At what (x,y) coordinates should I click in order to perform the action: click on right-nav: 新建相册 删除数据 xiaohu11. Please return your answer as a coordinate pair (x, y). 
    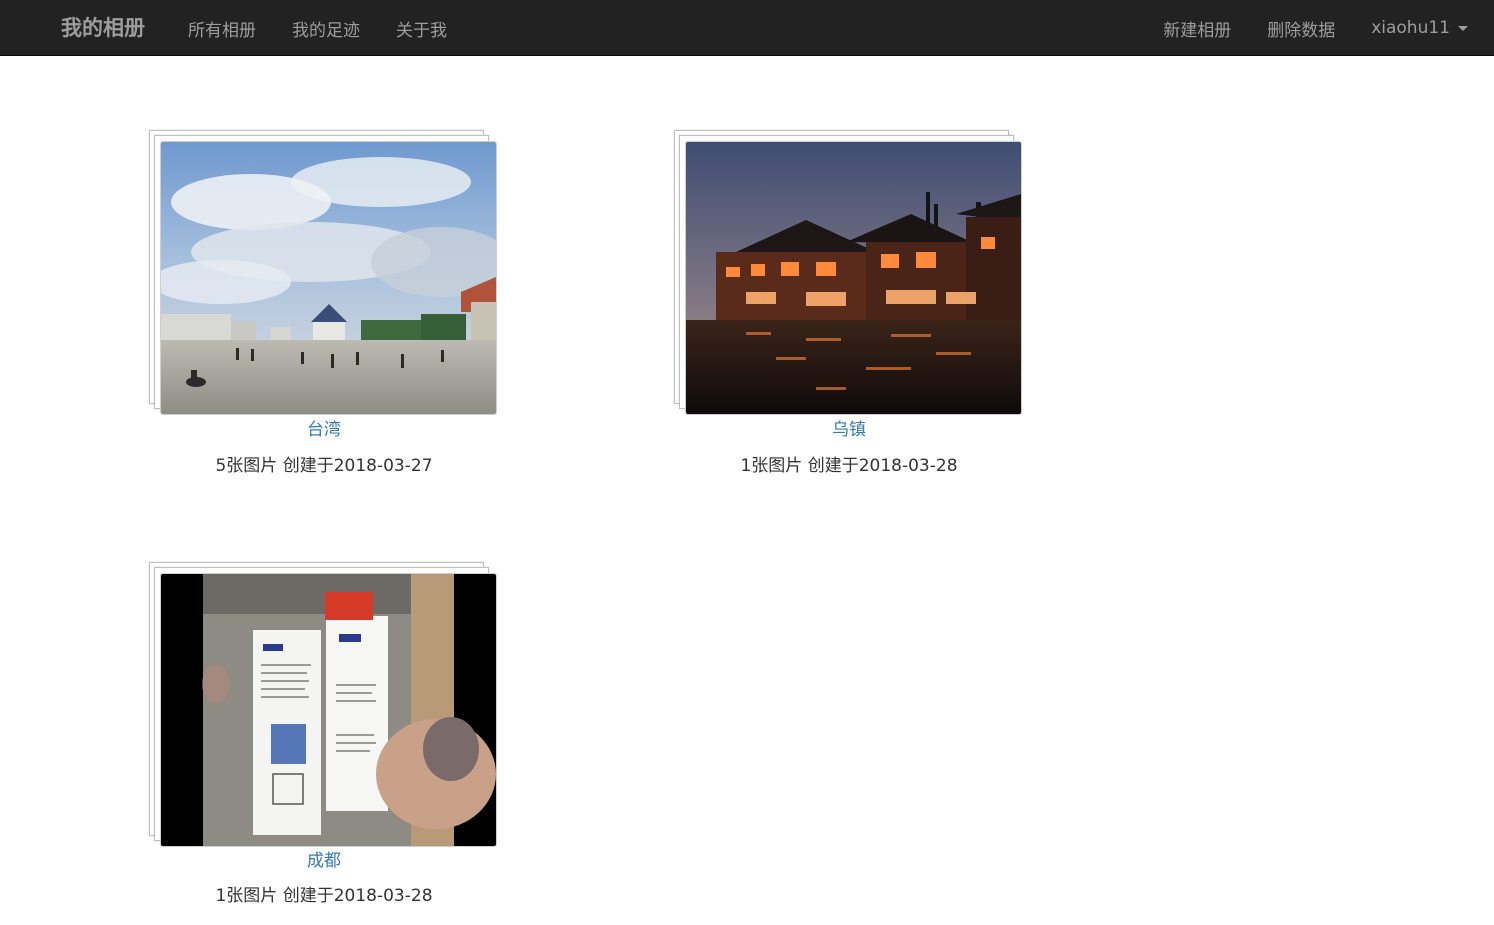
    Looking at the image, I should click on (1315, 28).